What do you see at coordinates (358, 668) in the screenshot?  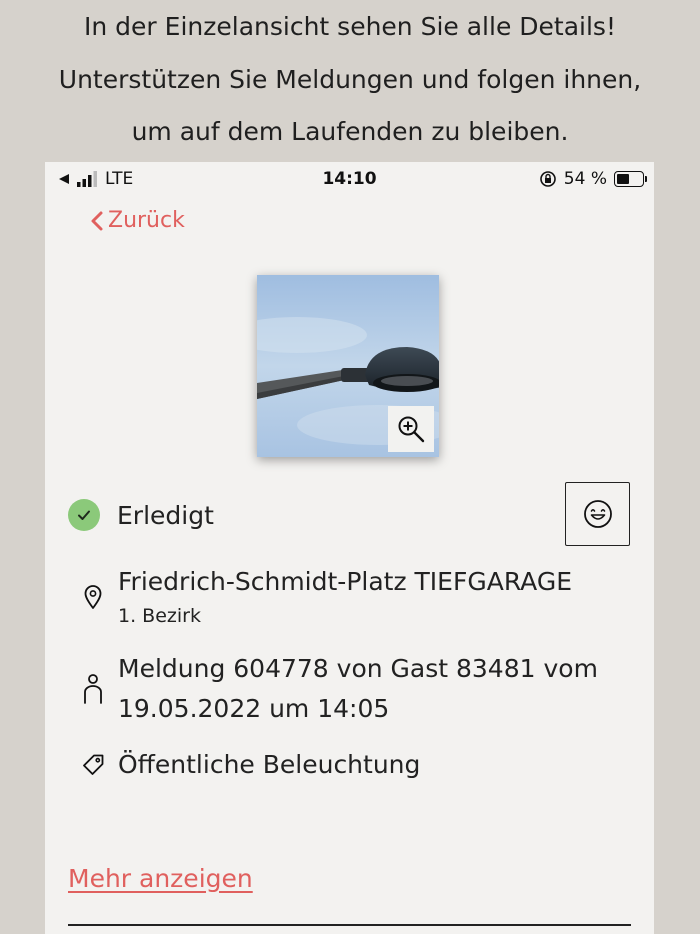 I see `report-meta-line-1: Meldung 604778 von Gast 83481 vom` at bounding box center [358, 668].